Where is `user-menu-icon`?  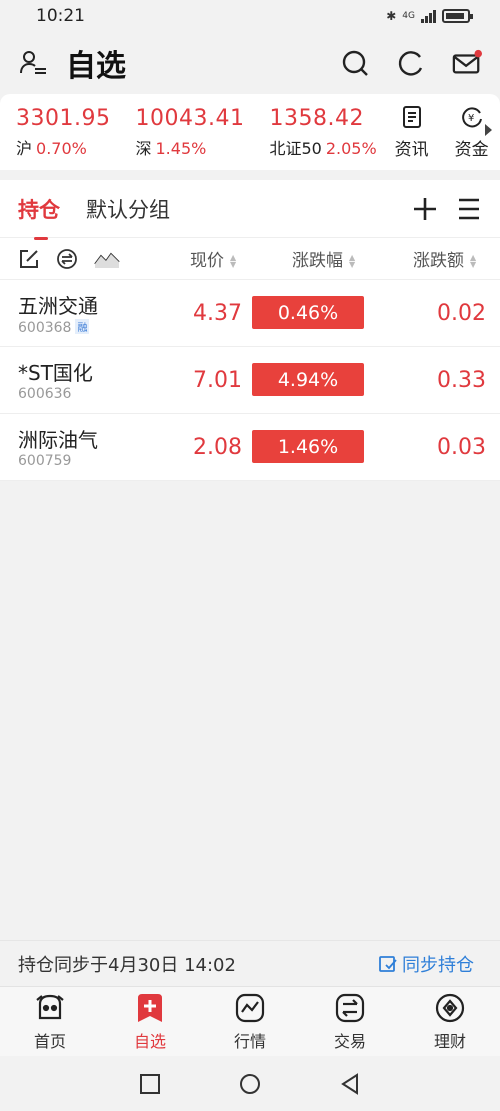
user-menu-icon is located at coordinates (33, 63).